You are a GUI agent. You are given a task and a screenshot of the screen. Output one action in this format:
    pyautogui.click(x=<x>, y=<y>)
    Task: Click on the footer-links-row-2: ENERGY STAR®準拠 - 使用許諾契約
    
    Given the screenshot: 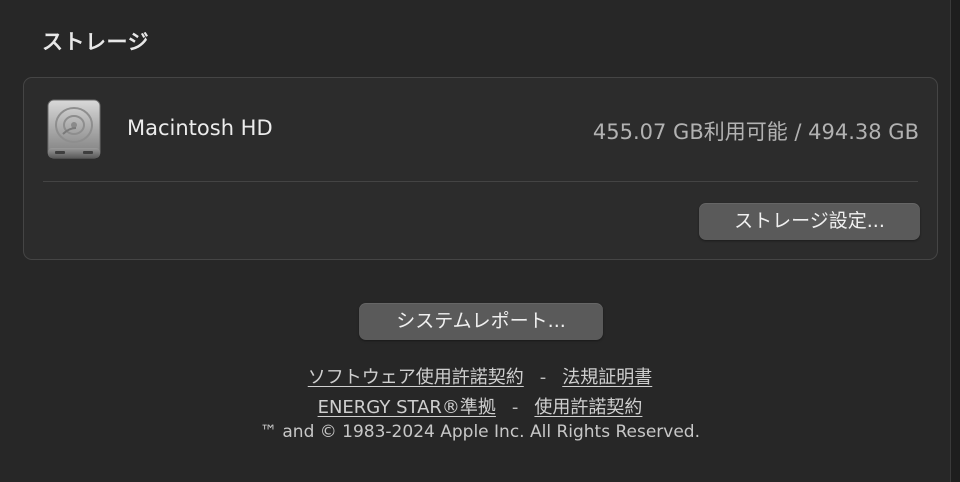 What is the action you would take?
    pyautogui.click(x=480, y=406)
    